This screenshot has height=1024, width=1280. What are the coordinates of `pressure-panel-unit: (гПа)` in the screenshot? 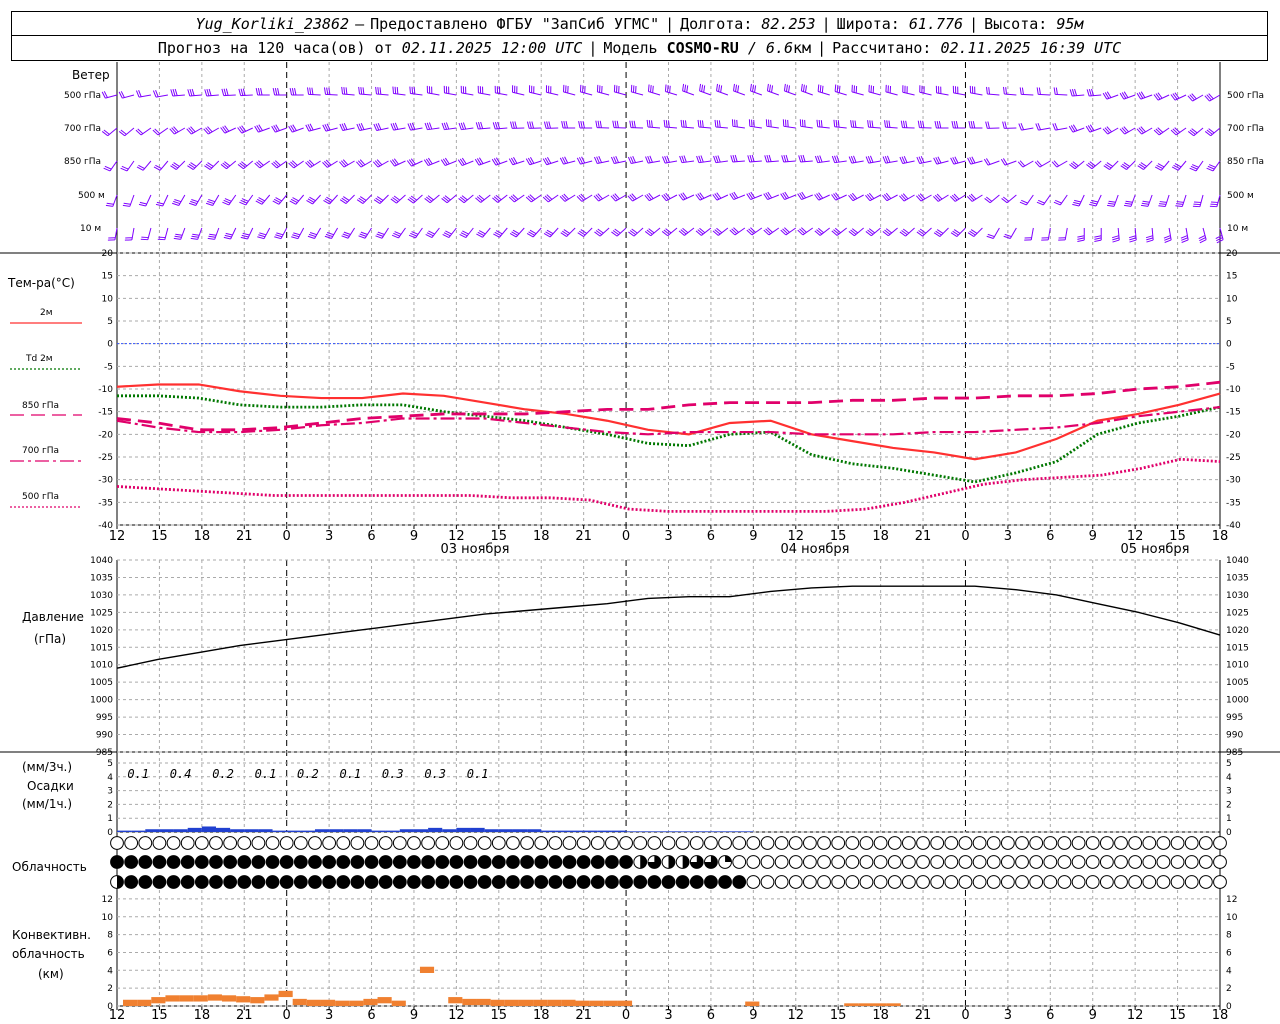 It's located at (50, 639).